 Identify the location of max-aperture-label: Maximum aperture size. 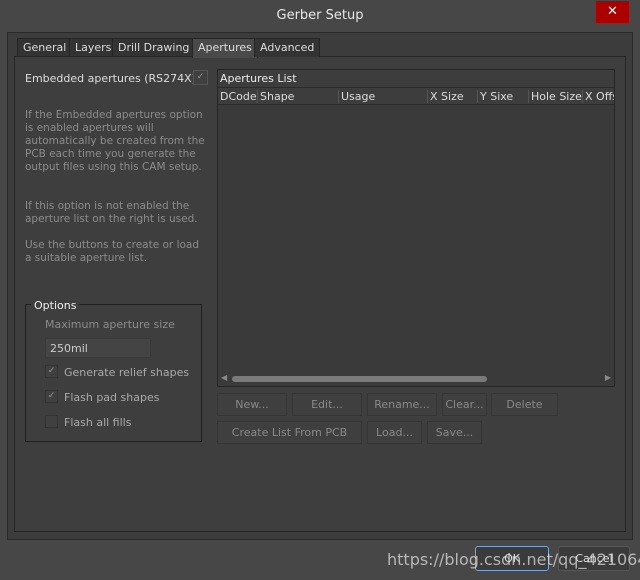
(110, 324).